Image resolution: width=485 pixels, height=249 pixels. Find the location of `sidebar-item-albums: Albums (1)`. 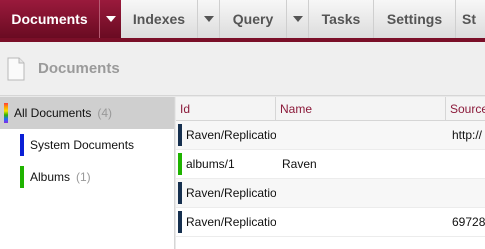

sidebar-item-albums: Albums (1) is located at coordinates (87, 177).